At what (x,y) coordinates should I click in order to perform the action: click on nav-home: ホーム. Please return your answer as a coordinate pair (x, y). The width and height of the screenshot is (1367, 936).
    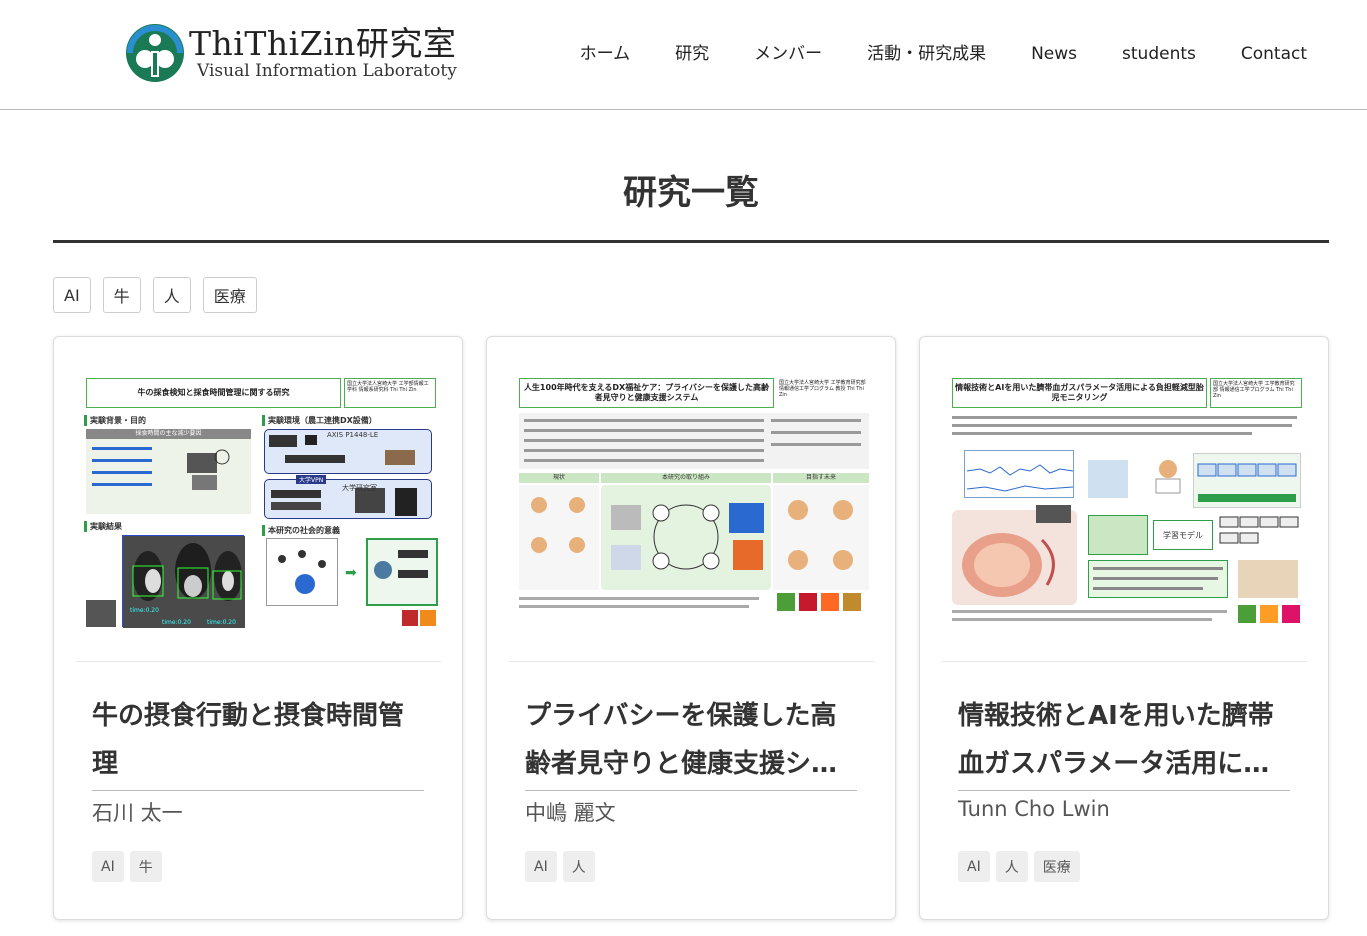
    Looking at the image, I should click on (605, 54).